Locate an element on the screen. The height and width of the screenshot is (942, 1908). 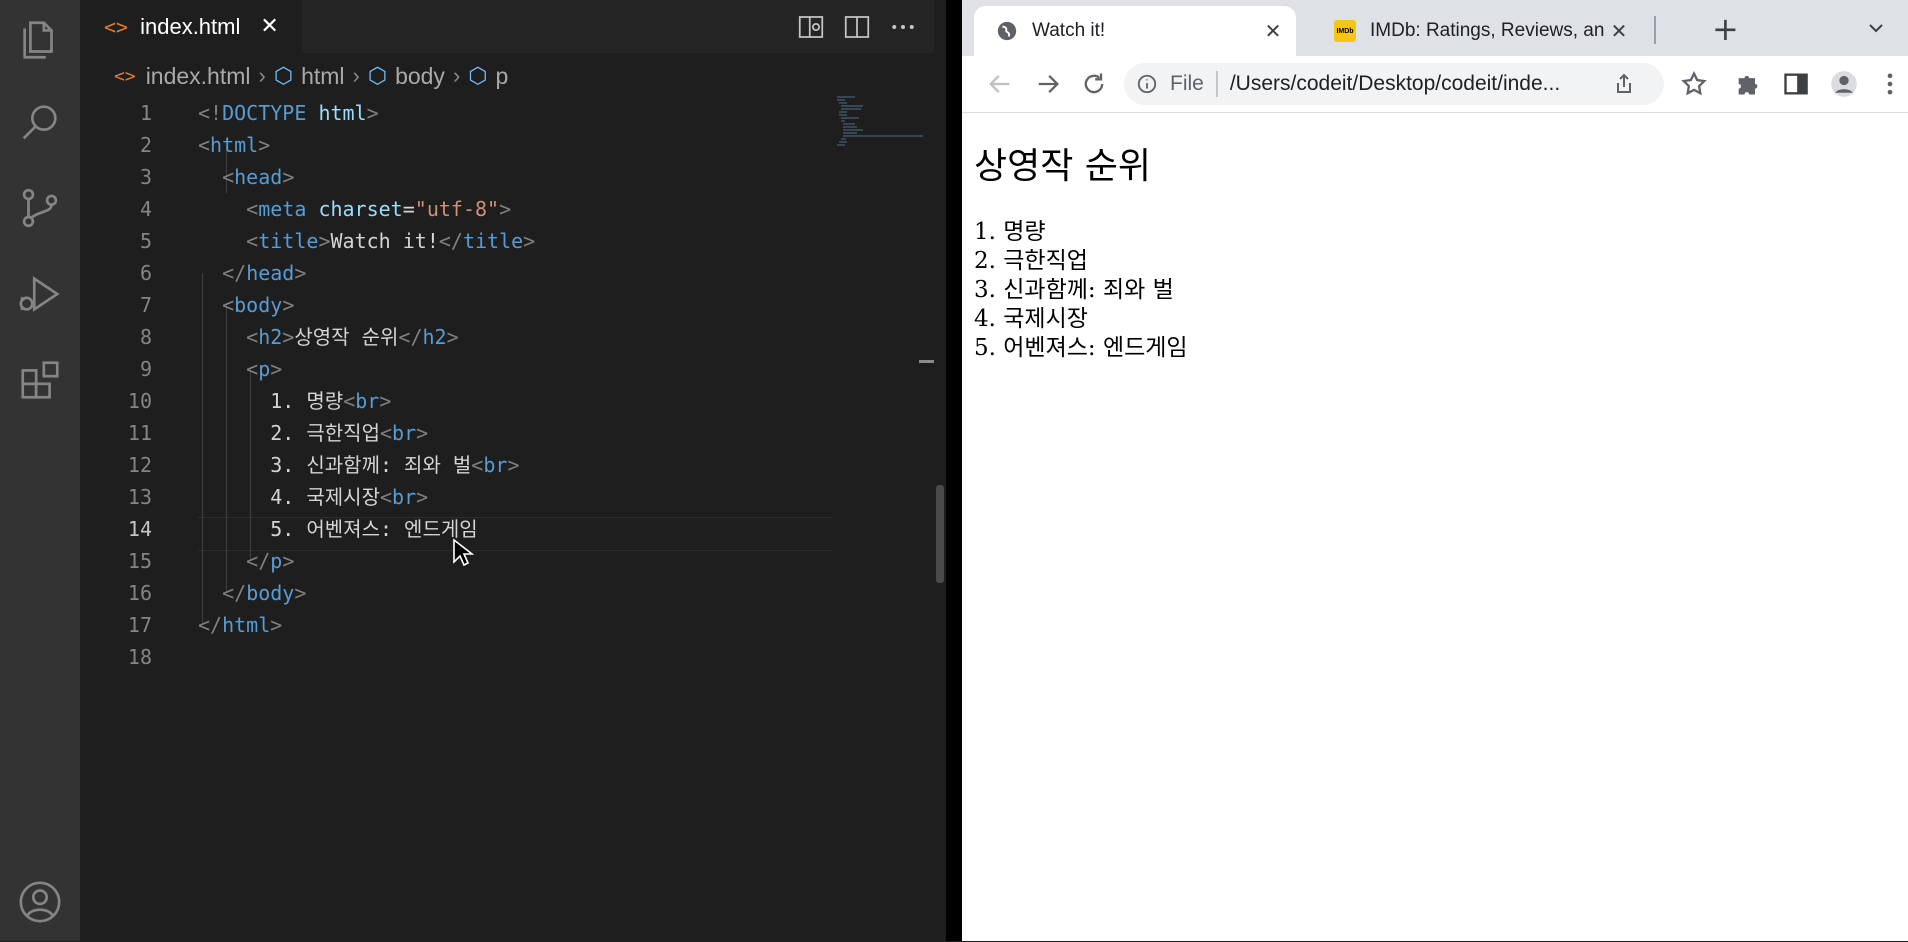
tab-index-html: <> index.html ✕ is located at coordinates (191, 26).